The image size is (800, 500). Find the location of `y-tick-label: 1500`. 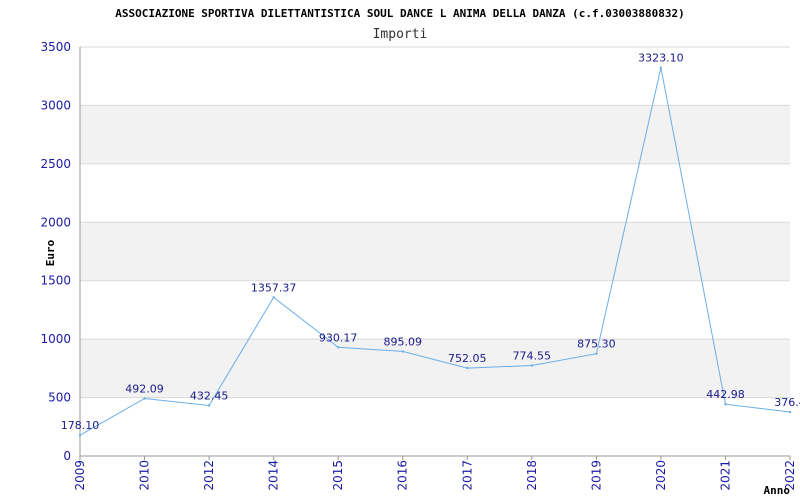

y-tick-label: 1500 is located at coordinates (55, 281).